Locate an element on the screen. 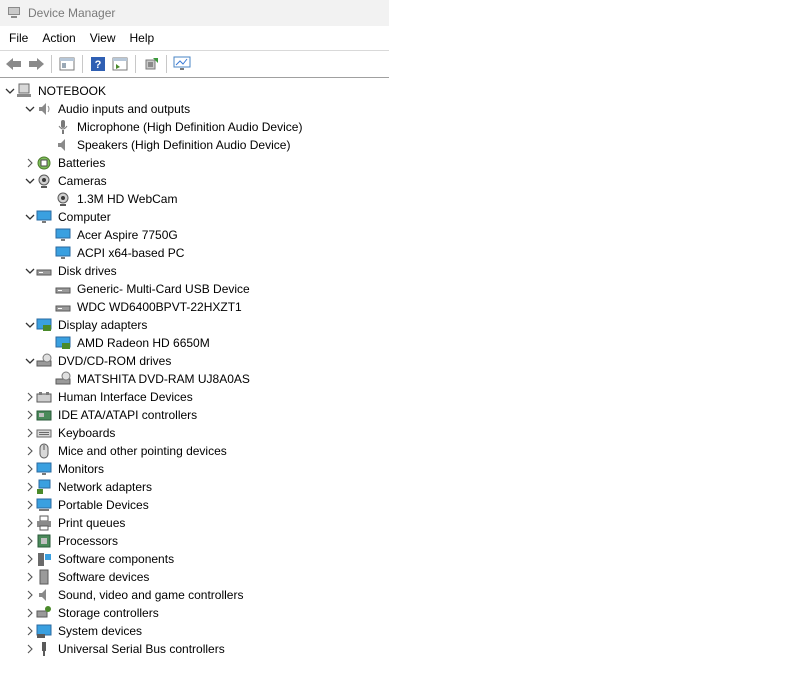  notebook-icon is located at coordinates (24, 91).